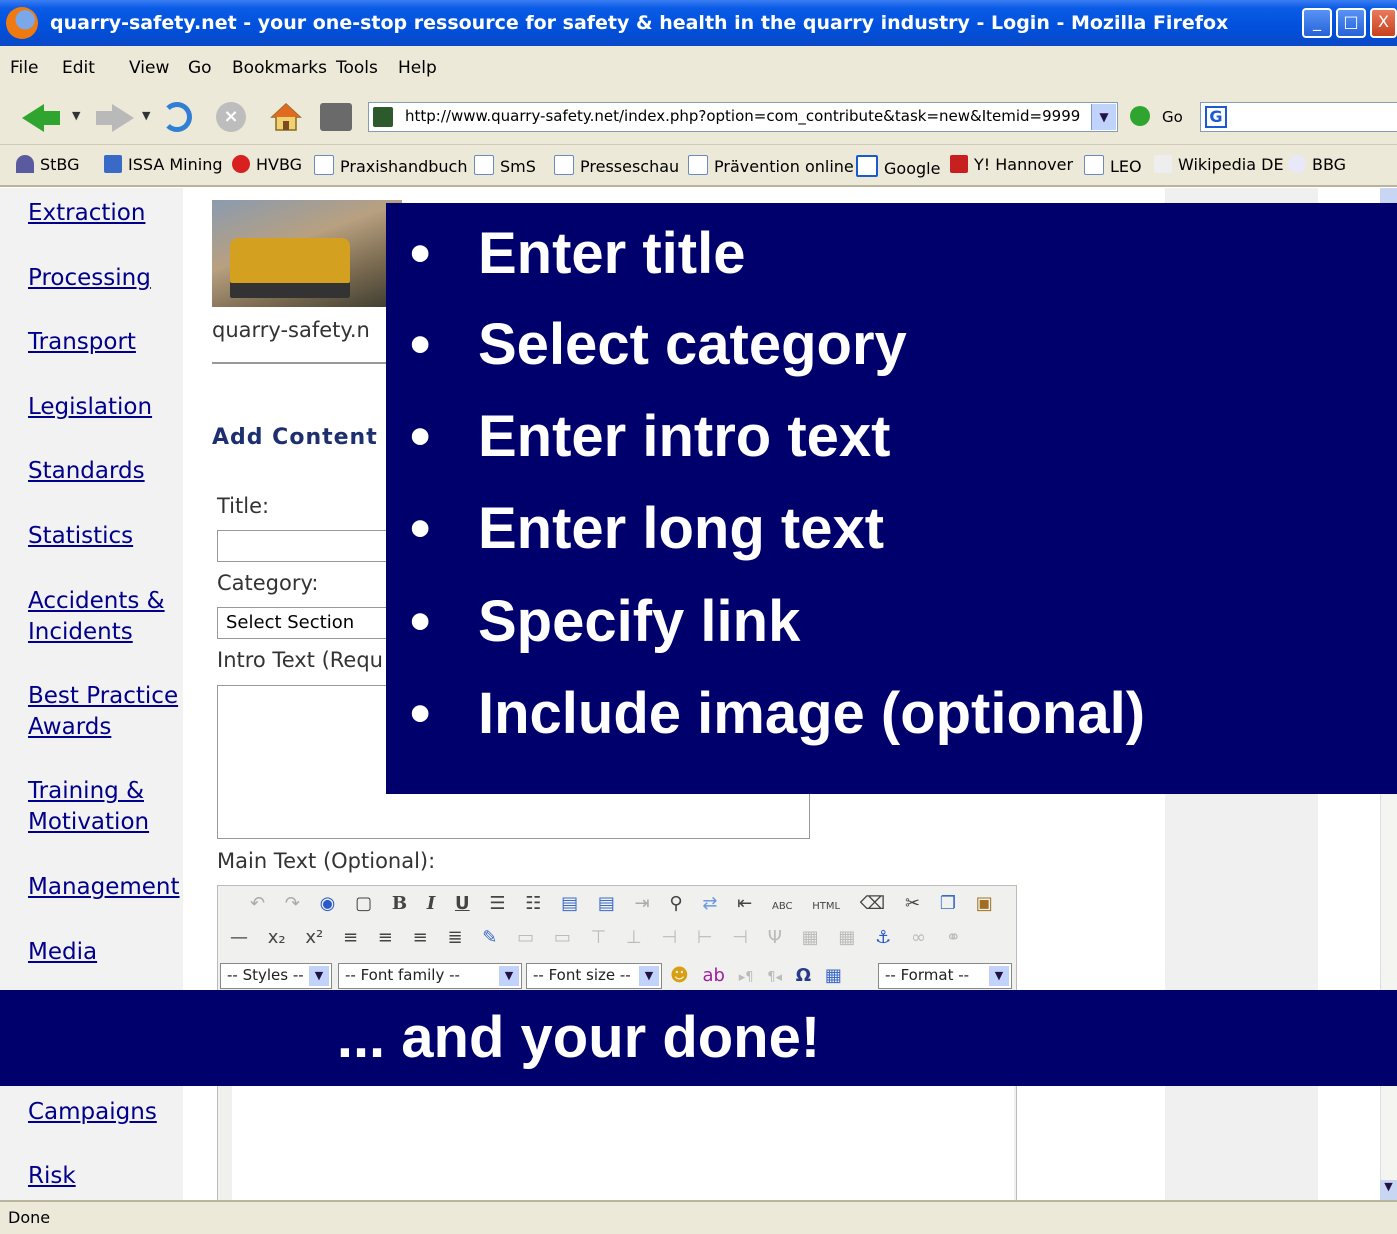 Image resolution: width=1397 pixels, height=1234 pixels. Describe the element at coordinates (705, 937) in the screenshot. I see `insert-col-before-icon: ⊢` at that location.